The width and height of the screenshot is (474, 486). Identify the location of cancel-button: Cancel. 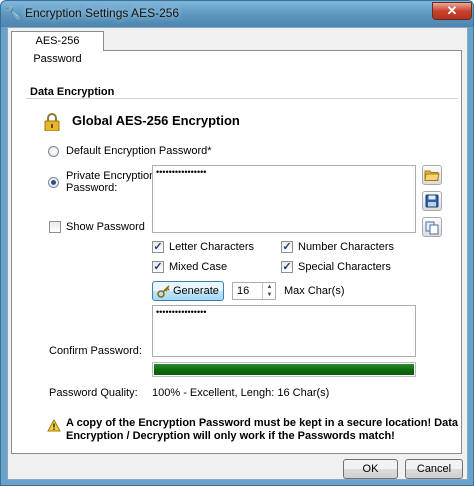
(434, 469).